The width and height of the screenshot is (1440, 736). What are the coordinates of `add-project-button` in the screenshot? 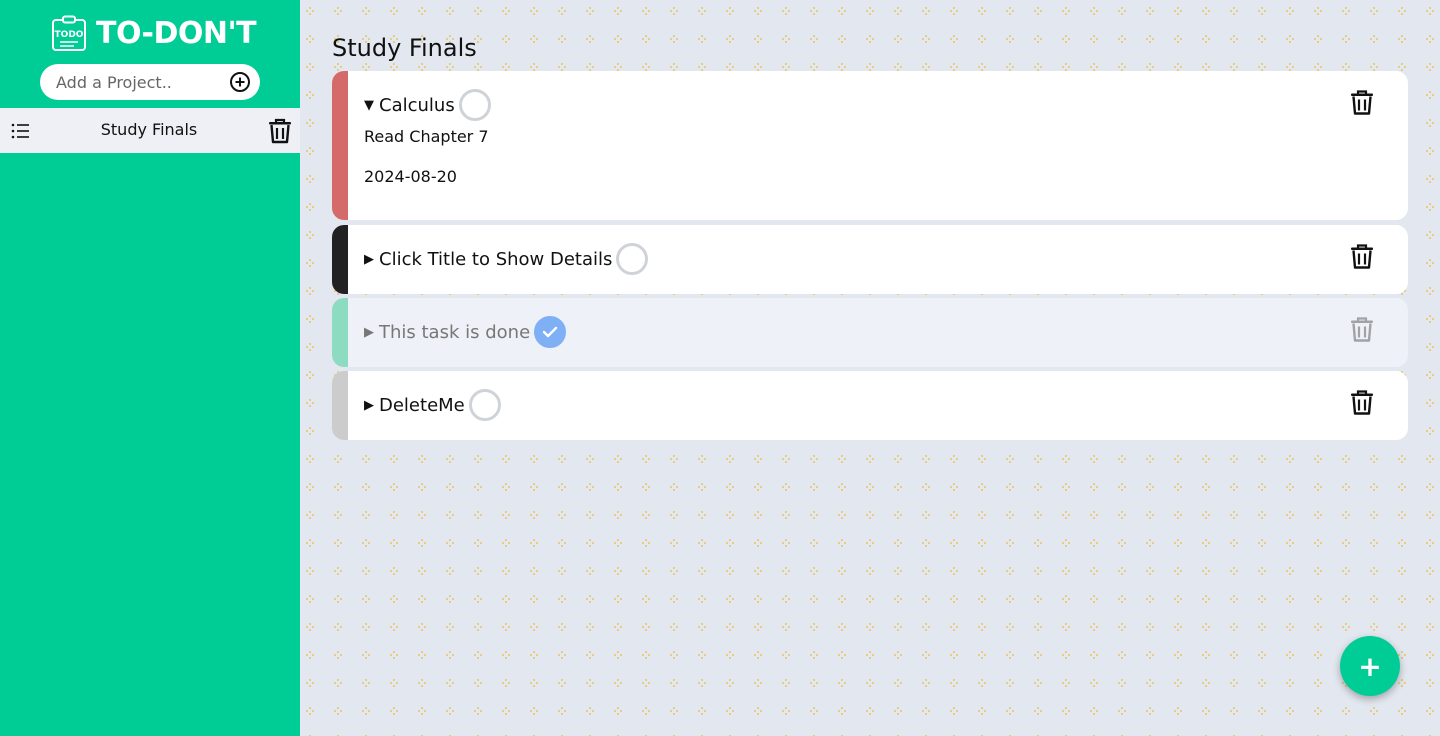 It's located at (240, 82).